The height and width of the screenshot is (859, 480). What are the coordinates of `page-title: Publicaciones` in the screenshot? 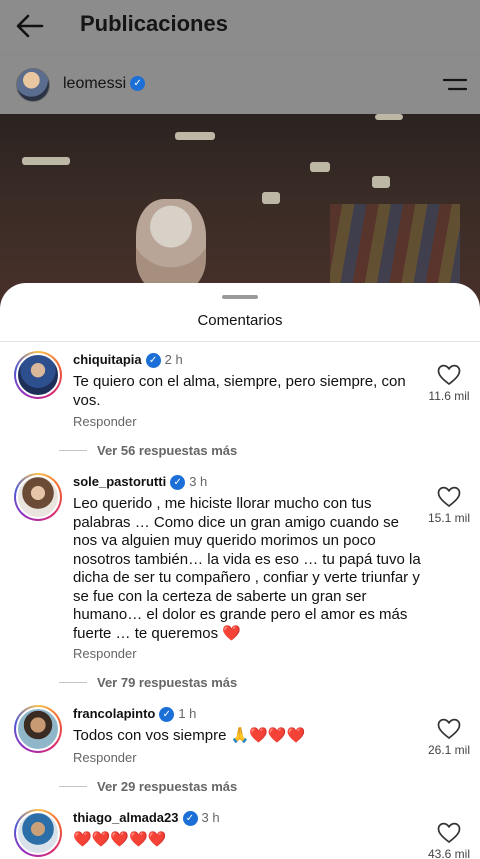 It's located at (154, 23).